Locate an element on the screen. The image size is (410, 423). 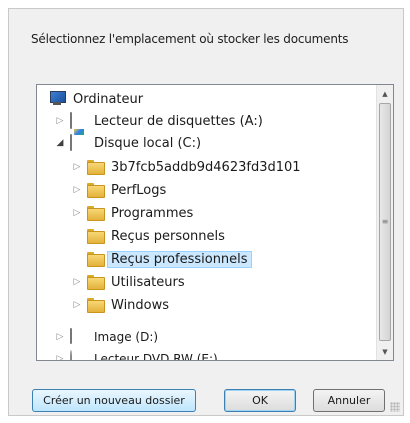
tree-item-folder: ▷ Windows is located at coordinates (121, 305).